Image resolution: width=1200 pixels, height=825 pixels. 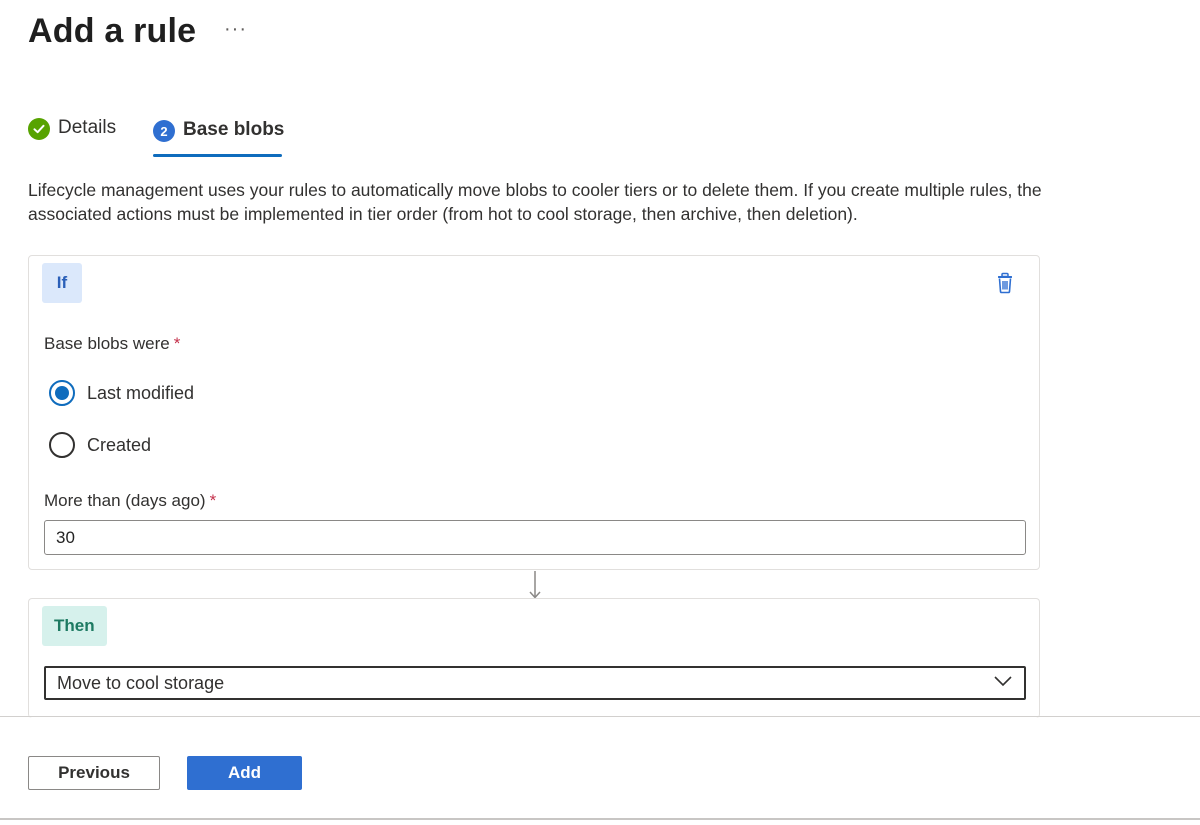 What do you see at coordinates (125, 500) in the screenshot?
I see `days-label-text: More than (days ago)` at bounding box center [125, 500].